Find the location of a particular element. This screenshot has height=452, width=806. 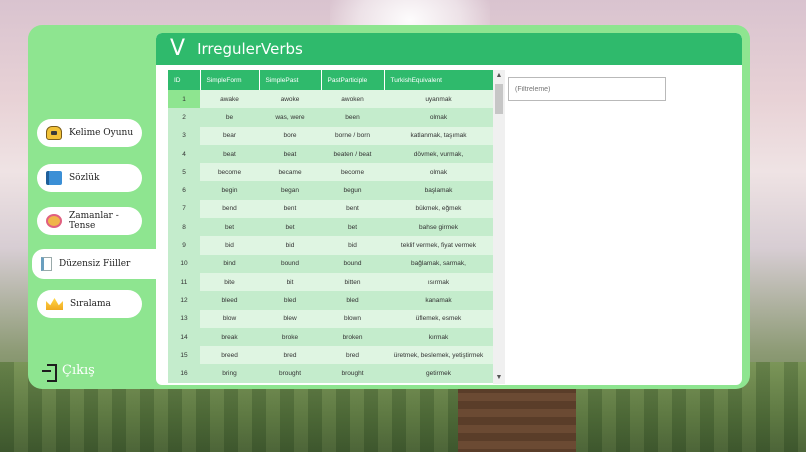

table-row: 2 be was, were been olmak is located at coordinates (330, 117).